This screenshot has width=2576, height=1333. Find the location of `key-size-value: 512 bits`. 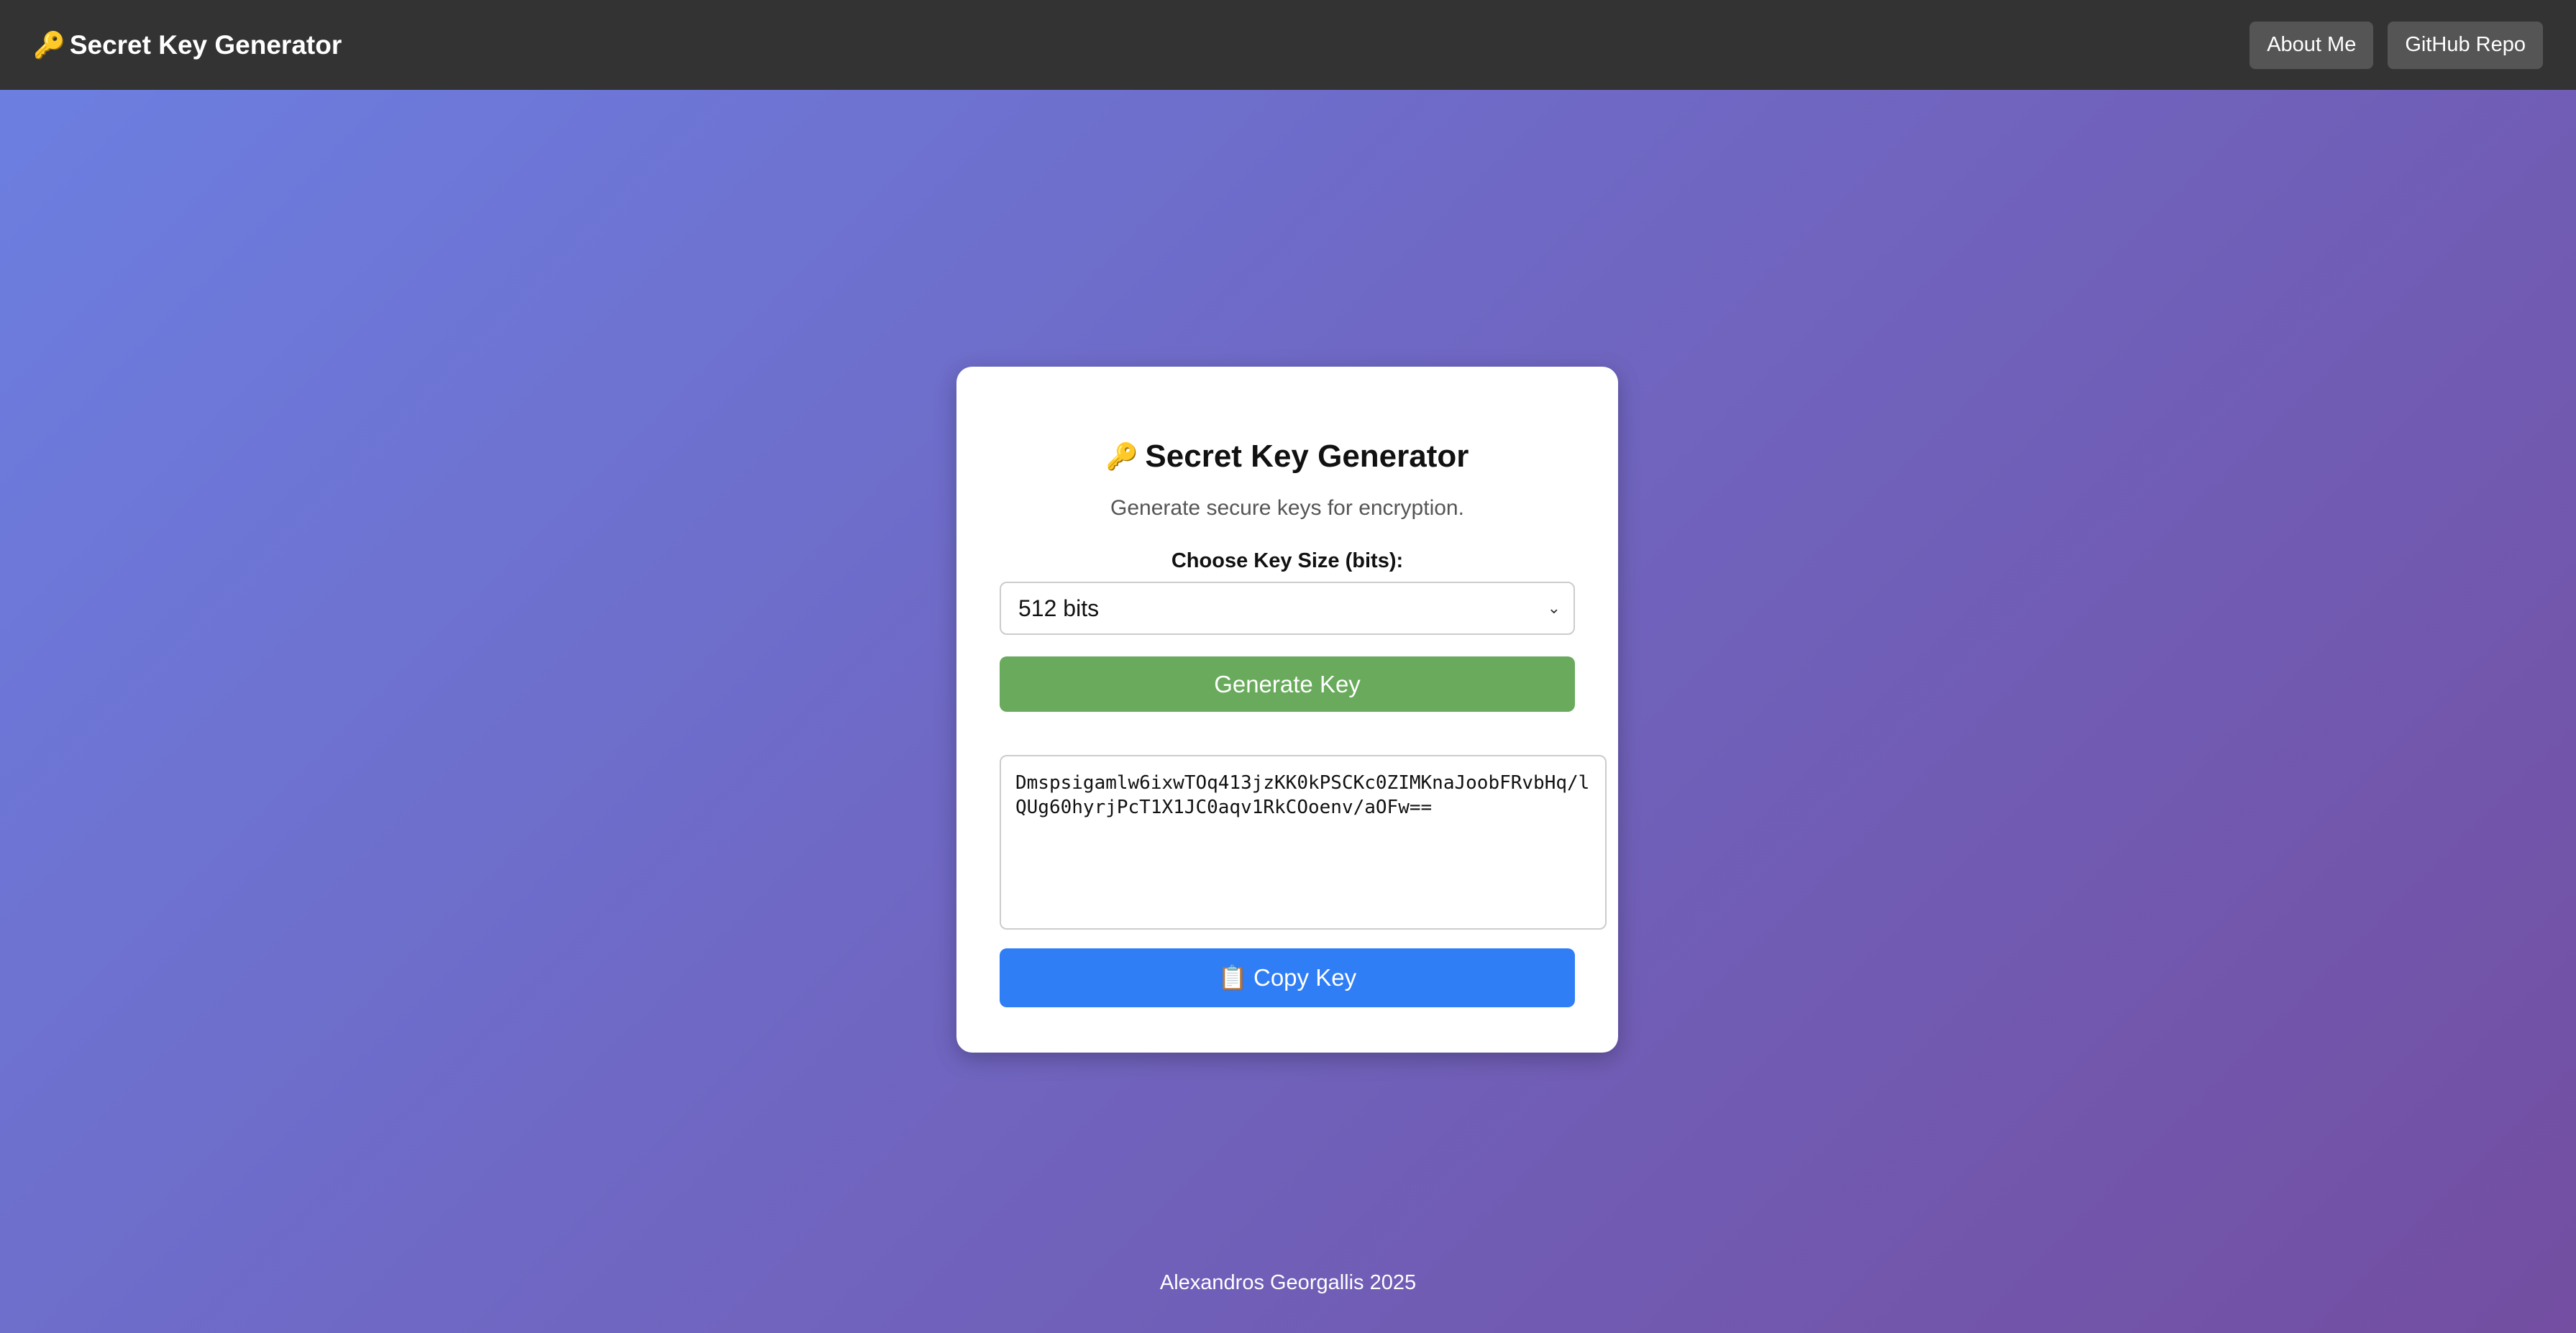

key-size-value: 512 bits is located at coordinates (1059, 608).